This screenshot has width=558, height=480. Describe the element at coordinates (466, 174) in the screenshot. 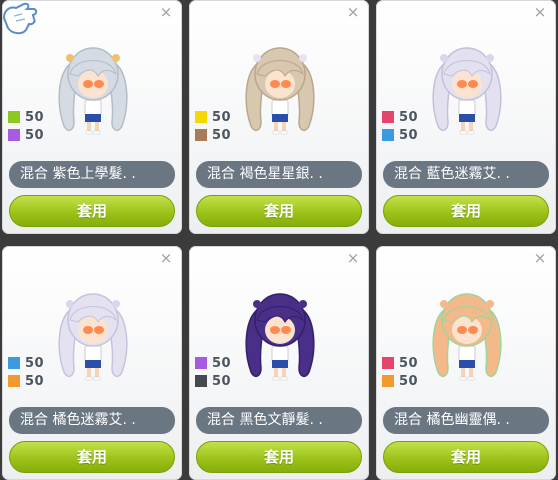

I see `hair-name-label: 混合 藍色迷霧艾. .` at that location.